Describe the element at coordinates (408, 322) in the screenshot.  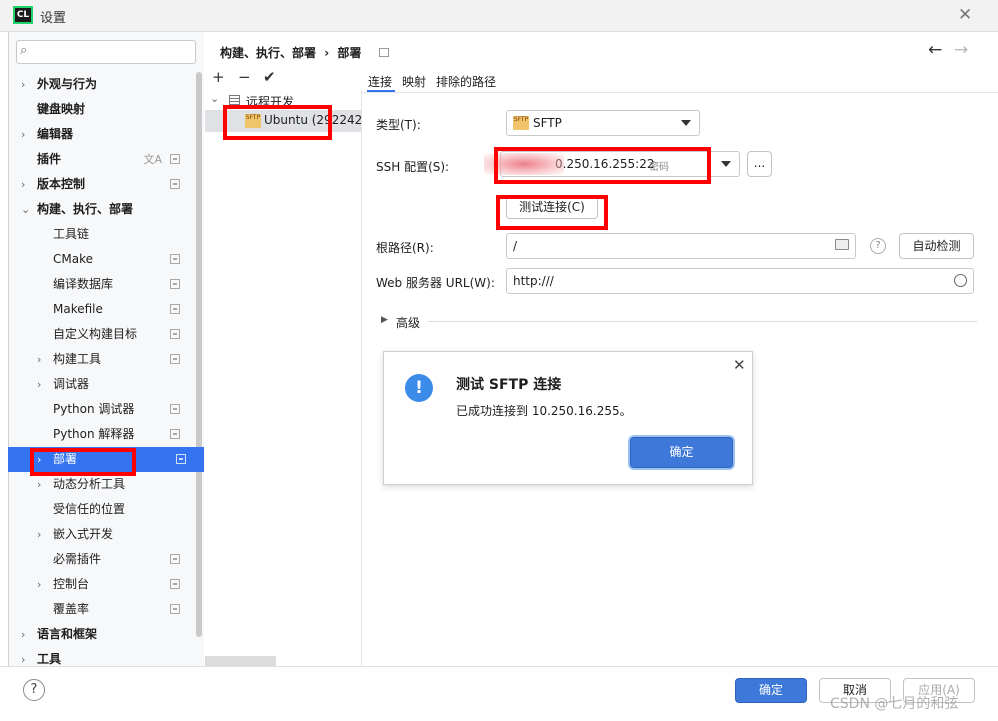
I see `advanced-section-toggle: 高级` at that location.